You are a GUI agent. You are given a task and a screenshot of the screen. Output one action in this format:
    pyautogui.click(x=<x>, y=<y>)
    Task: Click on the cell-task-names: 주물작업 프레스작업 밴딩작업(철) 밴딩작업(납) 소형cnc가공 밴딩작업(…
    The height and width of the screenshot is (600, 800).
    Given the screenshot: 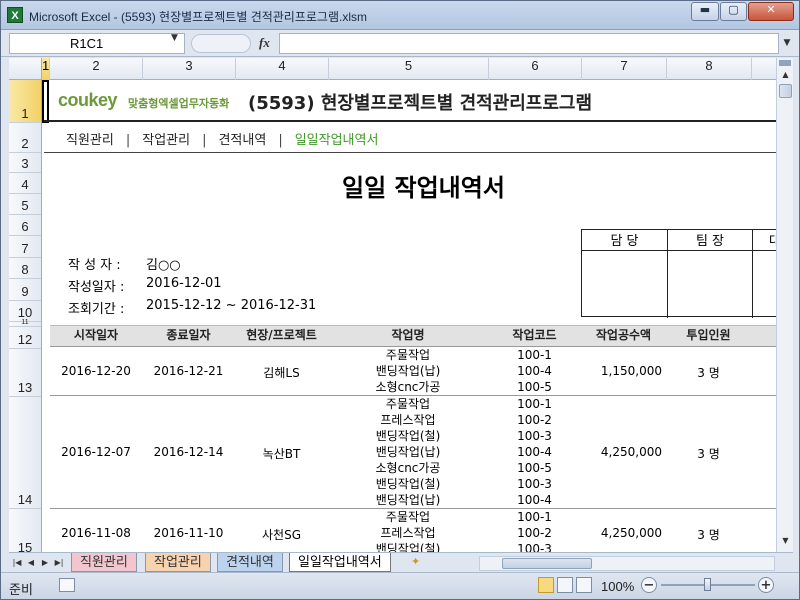 What is the action you would take?
    pyautogui.click(x=408, y=452)
    